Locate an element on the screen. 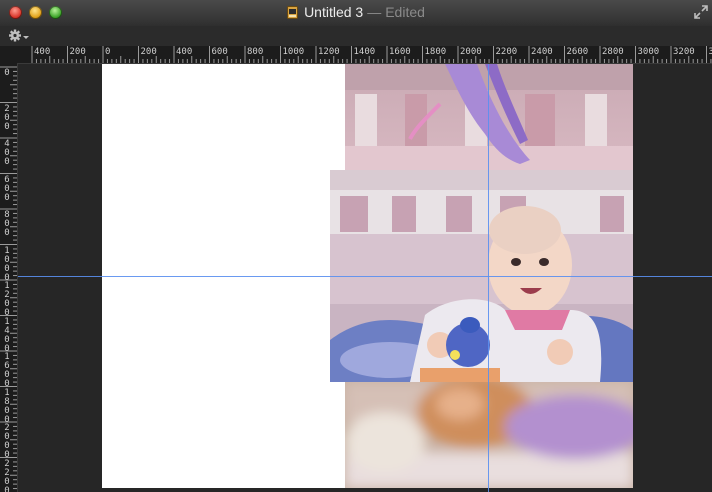 The width and height of the screenshot is (712, 492). title-bar: Untitled 3— Edited is located at coordinates (356, 13).